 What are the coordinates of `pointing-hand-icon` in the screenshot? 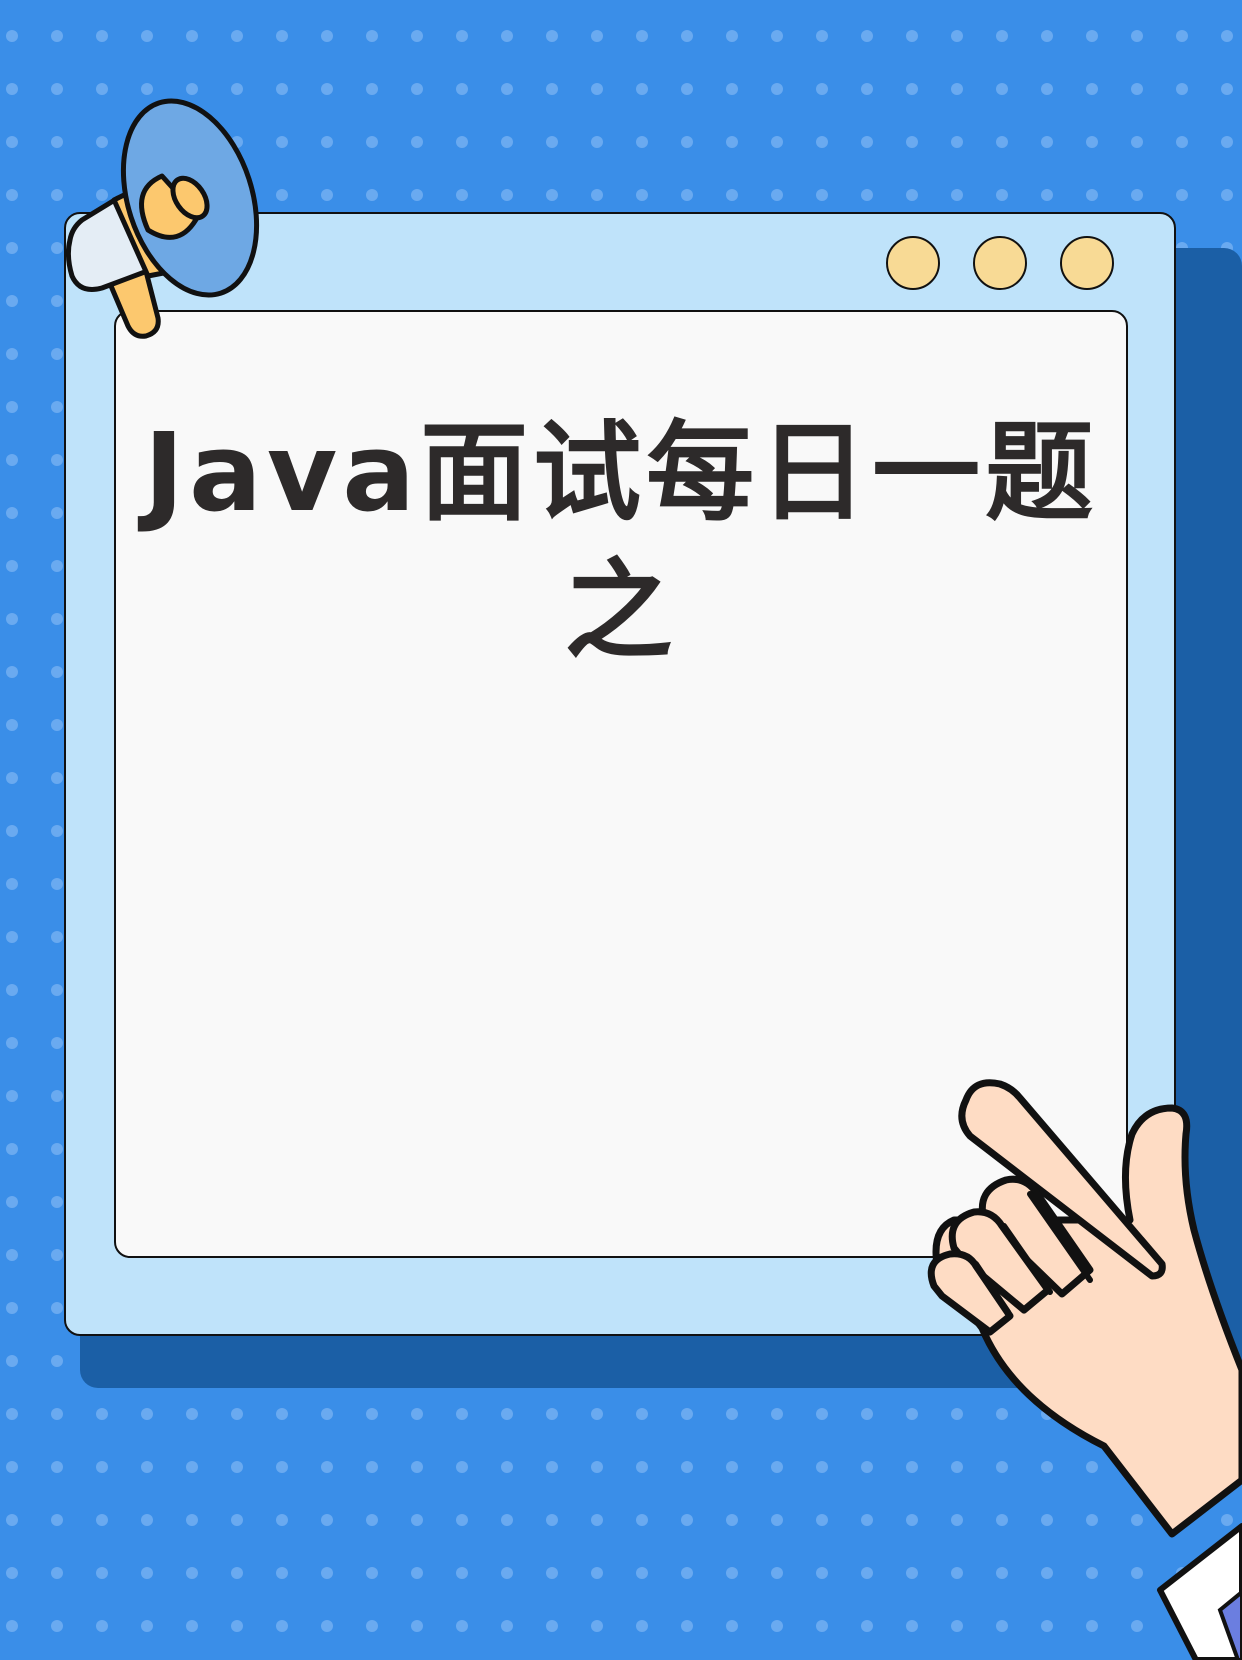 It's located at (1084, 1369).